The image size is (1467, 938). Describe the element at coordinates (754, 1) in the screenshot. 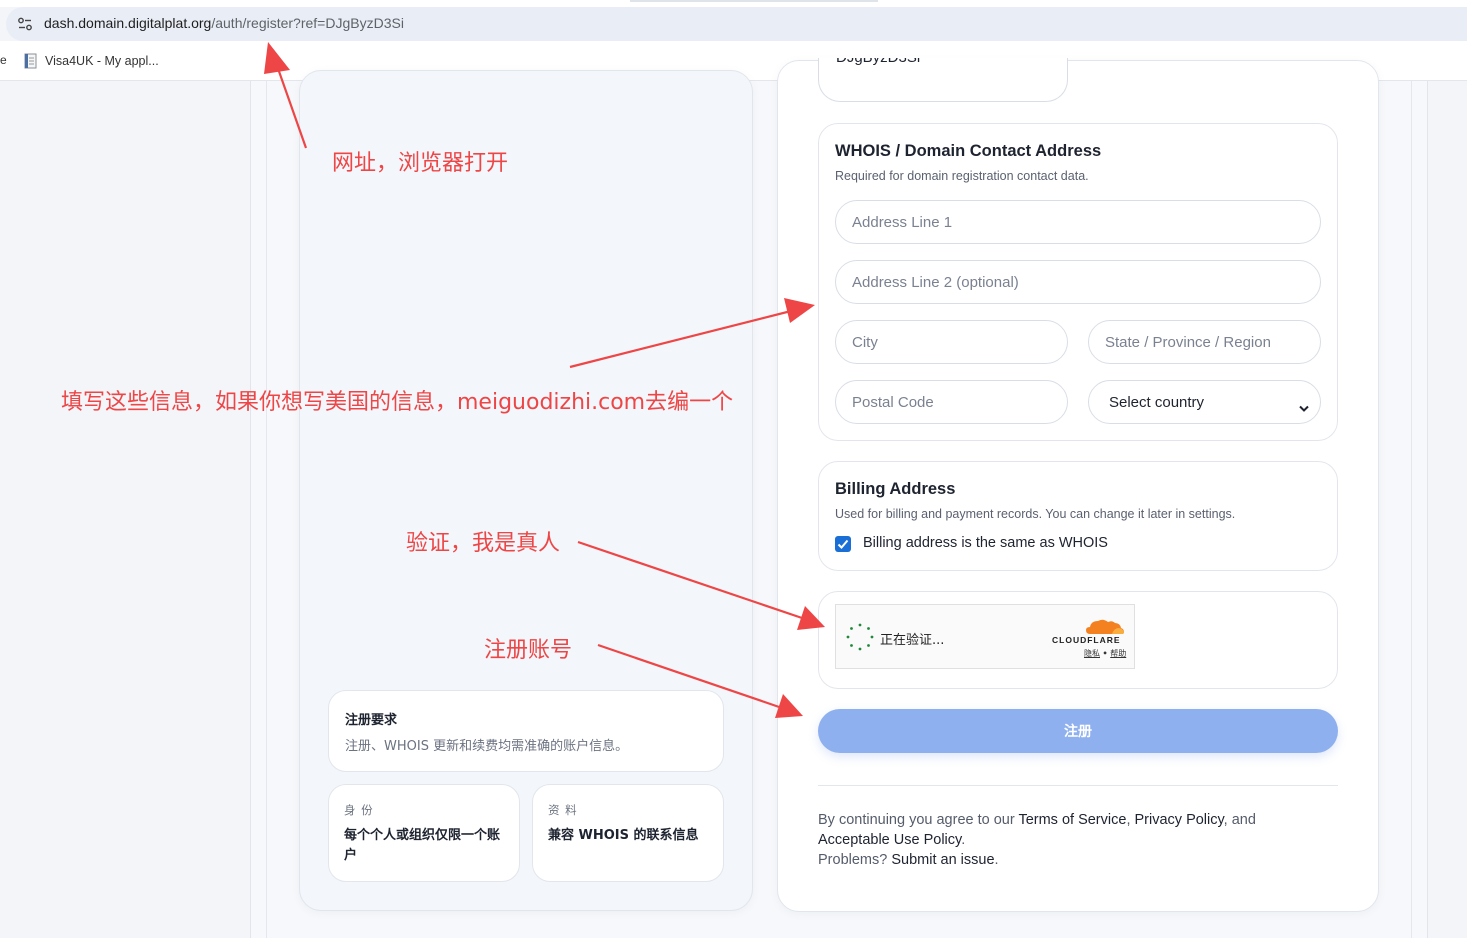

I see `tab-divider` at that location.